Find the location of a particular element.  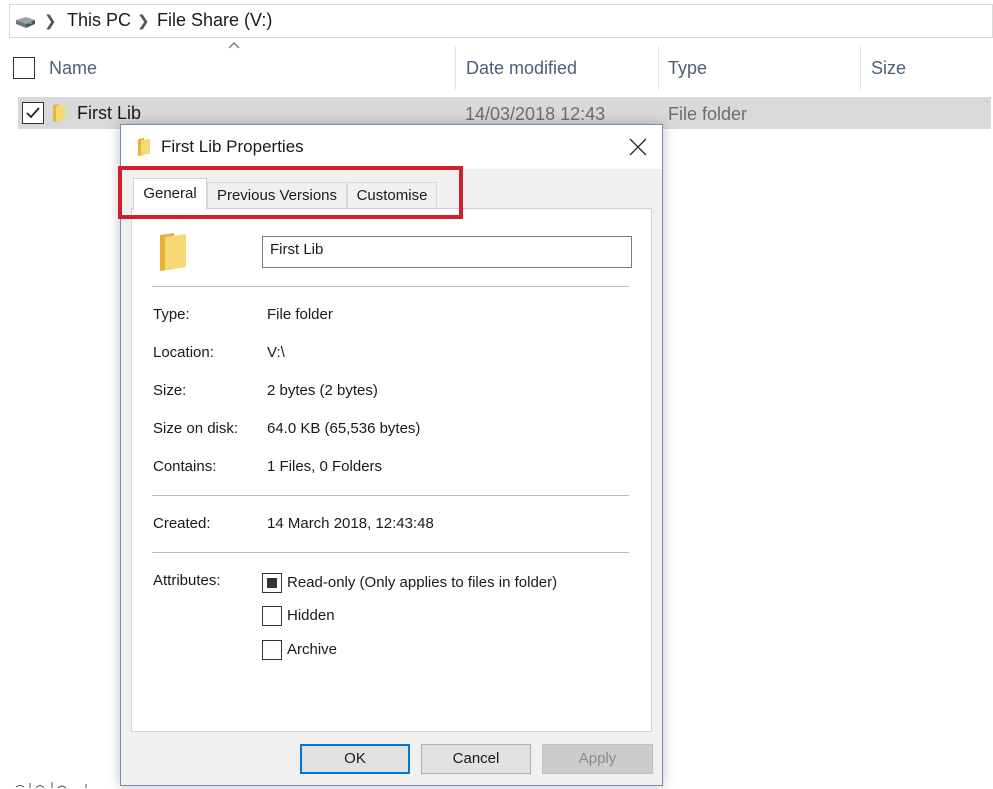

size-label: Size: is located at coordinates (170, 390).